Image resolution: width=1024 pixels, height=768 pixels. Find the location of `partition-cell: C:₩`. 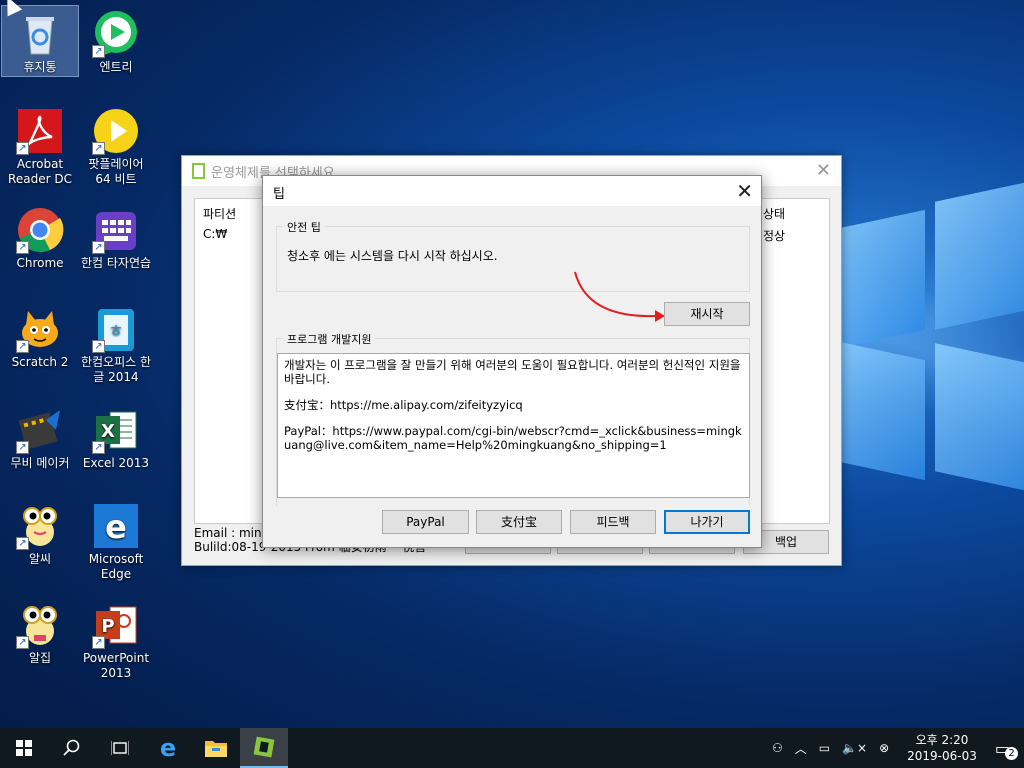

partition-cell: C:₩ is located at coordinates (215, 234).